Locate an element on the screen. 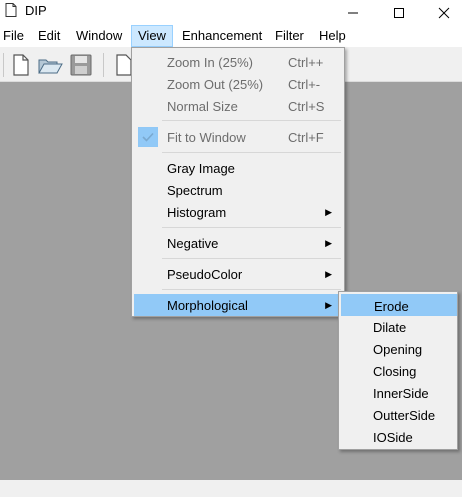  opening-label: Opening is located at coordinates (398, 349).